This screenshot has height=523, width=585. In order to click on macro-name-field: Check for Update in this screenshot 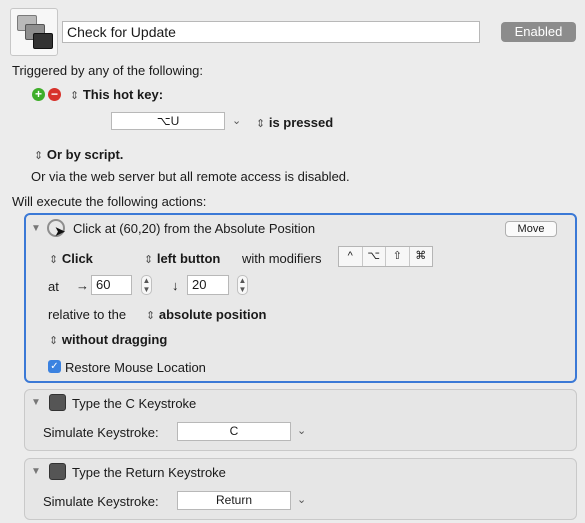, I will do `click(271, 32)`.